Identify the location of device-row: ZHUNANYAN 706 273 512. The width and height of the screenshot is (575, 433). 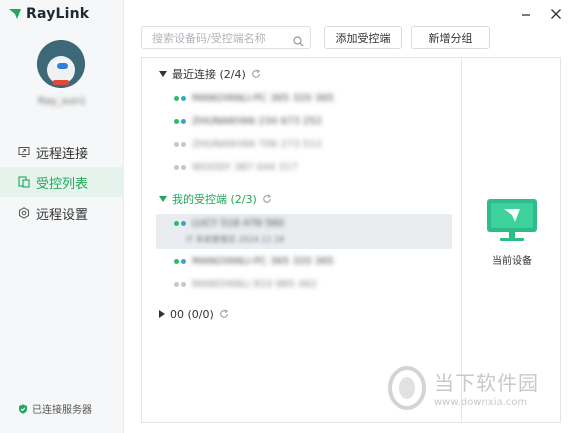
(248, 144).